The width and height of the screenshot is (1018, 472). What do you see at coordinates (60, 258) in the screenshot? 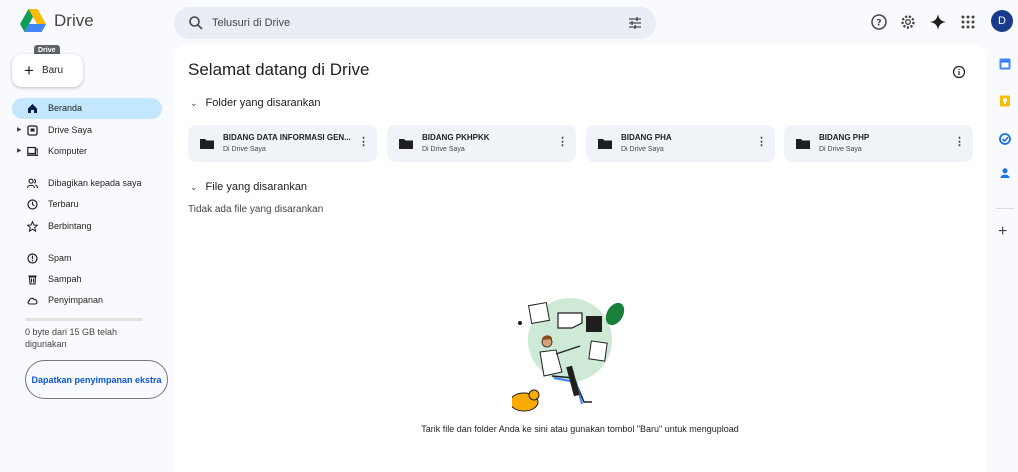
I see `sidebar-item-label: Spam` at bounding box center [60, 258].